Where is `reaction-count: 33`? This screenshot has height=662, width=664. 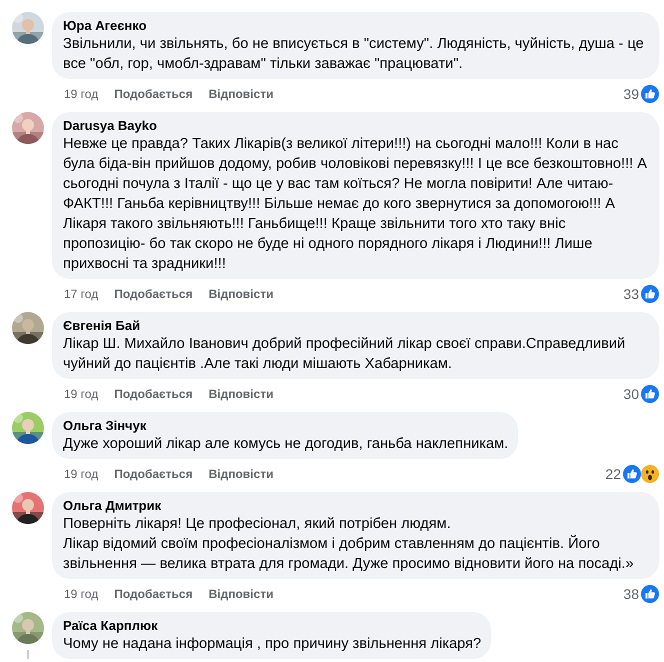
reaction-count: 33 is located at coordinates (631, 294).